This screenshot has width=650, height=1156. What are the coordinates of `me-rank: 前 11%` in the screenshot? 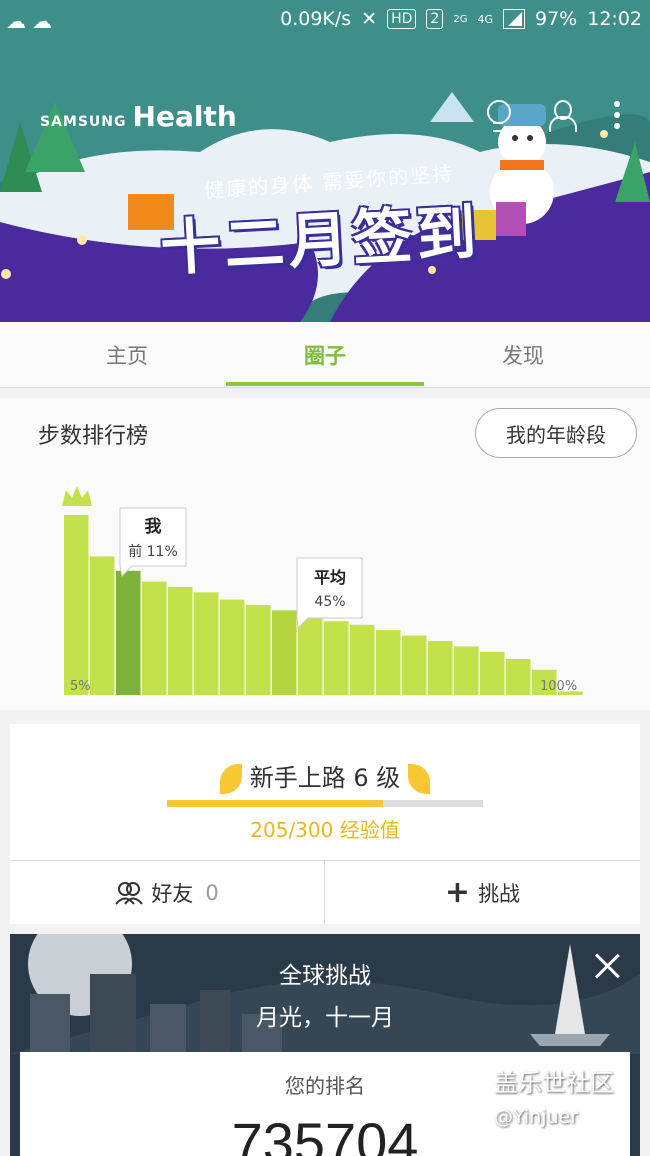 It's located at (153, 551).